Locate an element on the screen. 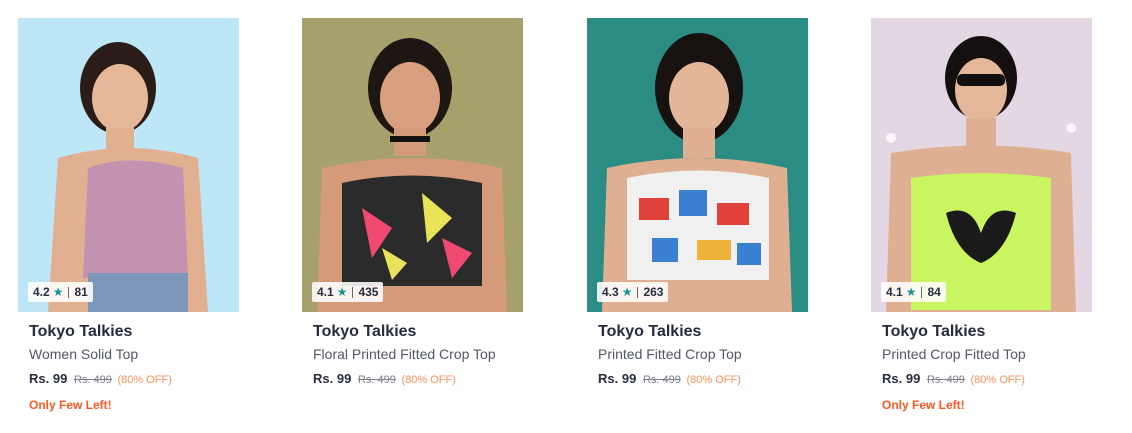 The height and width of the screenshot is (433, 1132). rating-badge: 4.1 ★ 84 is located at coordinates (913, 292).